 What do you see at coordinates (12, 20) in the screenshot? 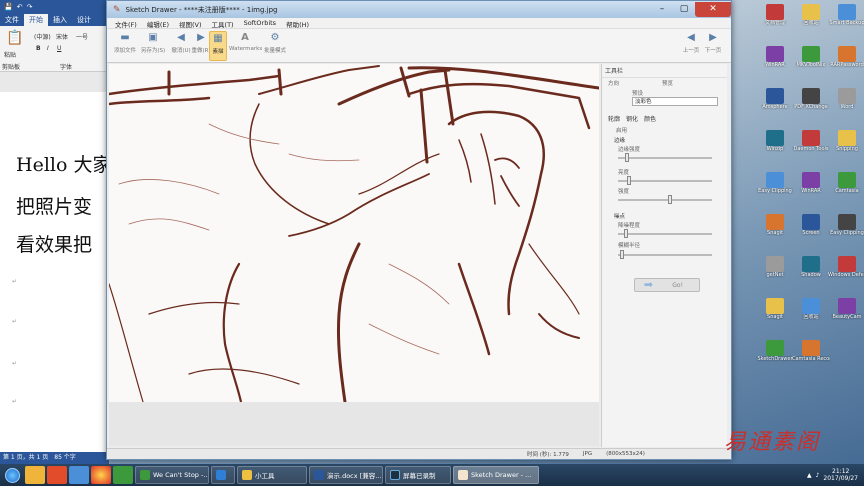
I see `word-tab-file: 文件` at bounding box center [12, 20].